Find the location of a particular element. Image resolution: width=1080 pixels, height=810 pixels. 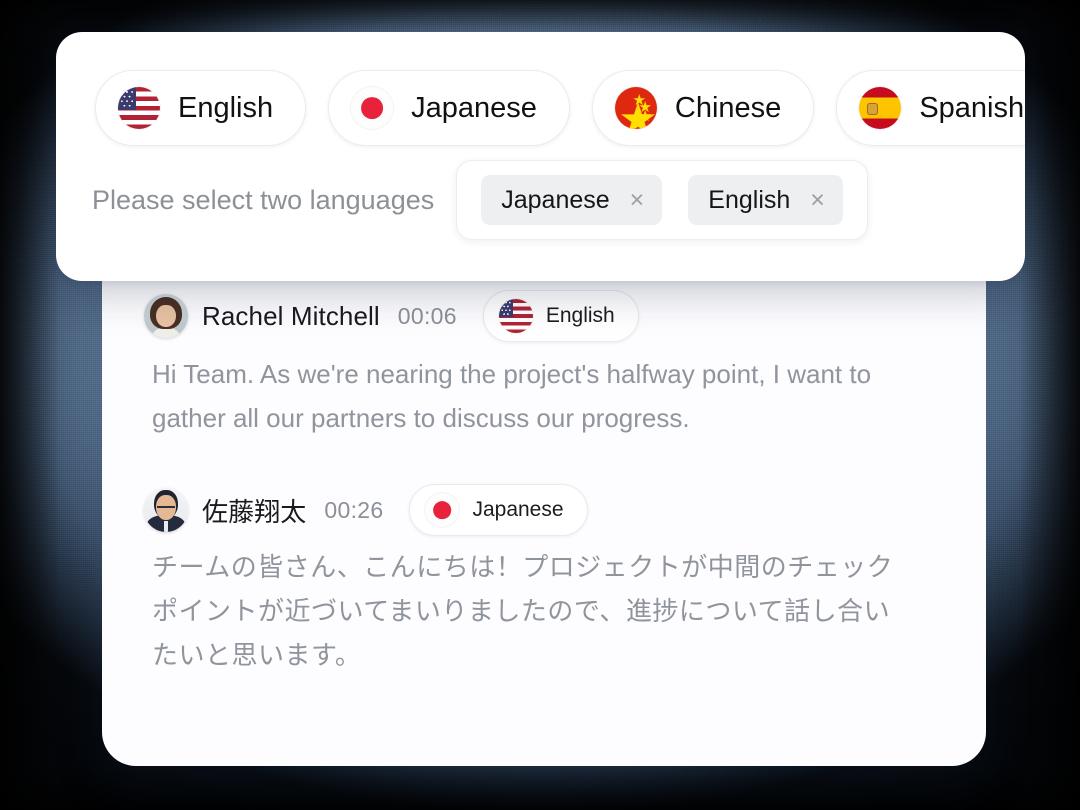

language-option-label: Chinese is located at coordinates (728, 107).